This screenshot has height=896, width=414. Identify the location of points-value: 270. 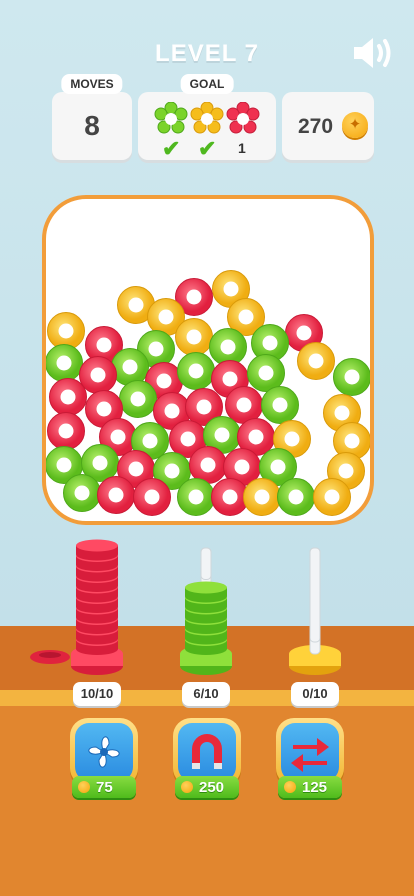
(316, 126).